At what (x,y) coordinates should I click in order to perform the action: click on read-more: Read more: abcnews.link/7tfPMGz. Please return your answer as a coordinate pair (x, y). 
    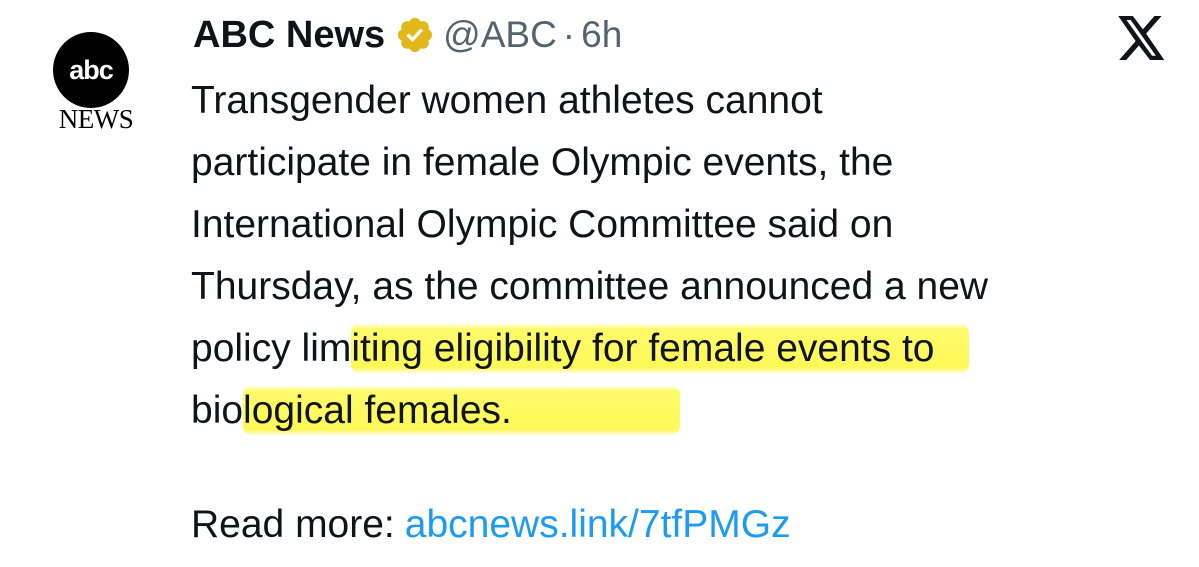
    Looking at the image, I should click on (491, 525).